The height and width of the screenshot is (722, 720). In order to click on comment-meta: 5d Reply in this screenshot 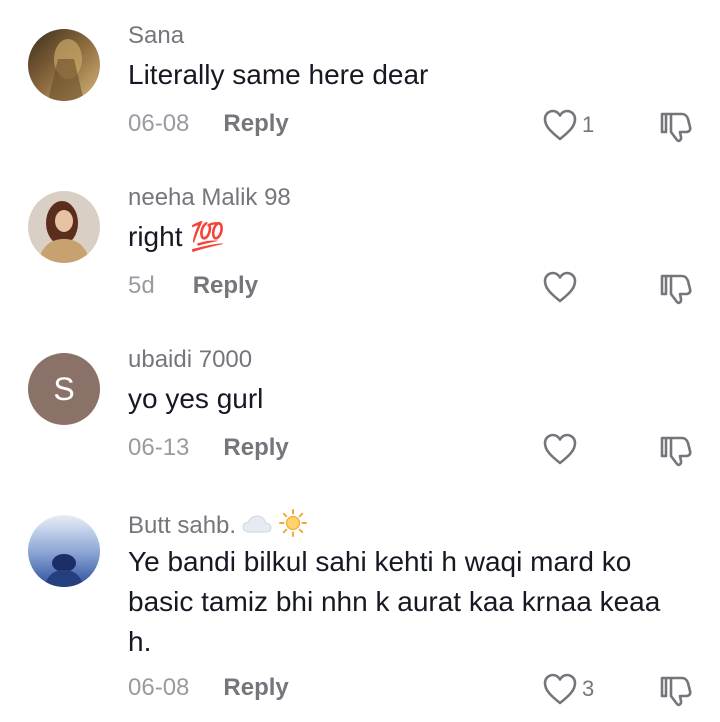, I will do `click(193, 286)`.